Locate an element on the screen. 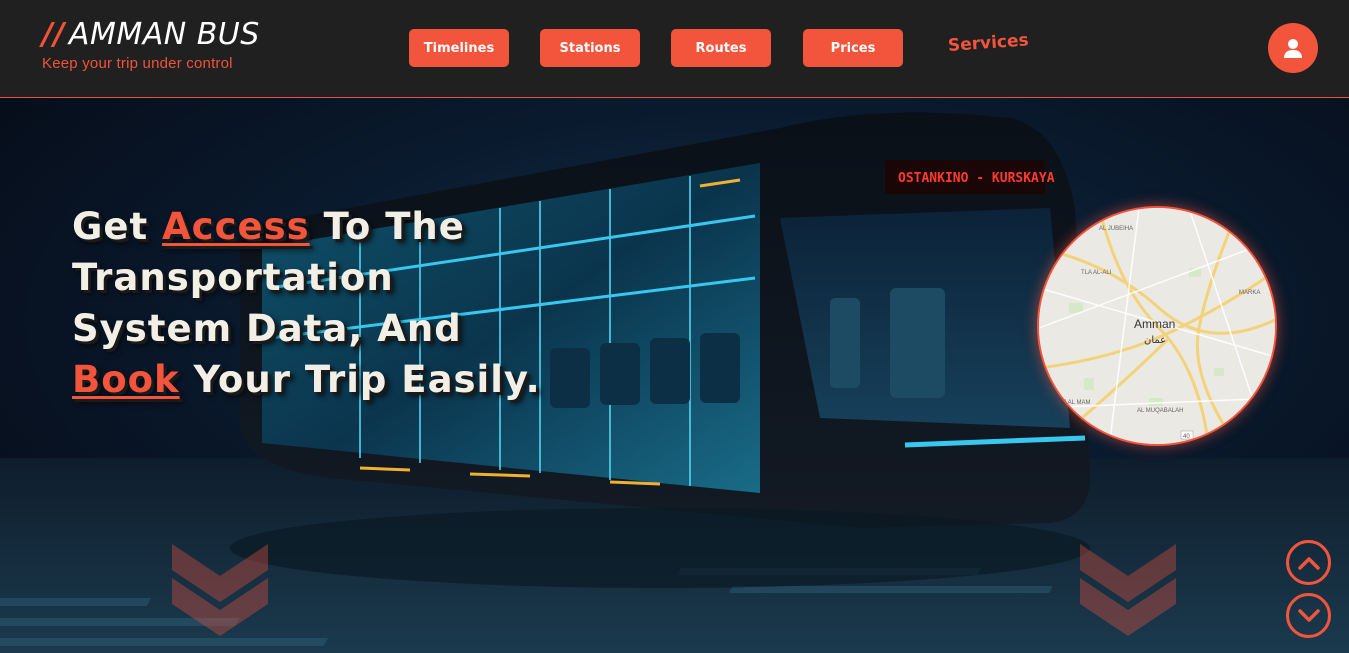 This screenshot has width=1349, height=653. map-label-tla-al-ali: TLA AL-ALI is located at coordinates (1096, 273).